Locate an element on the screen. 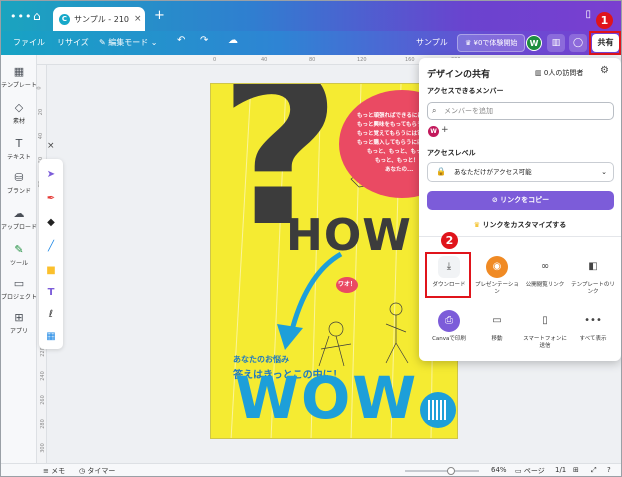  zoom-level: 64% is located at coordinates (499, 470).